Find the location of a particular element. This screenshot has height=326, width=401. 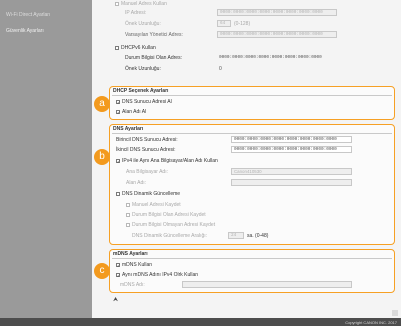

register-manual-label: Manuel Adresi Kaydet is located at coordinates (156, 205).